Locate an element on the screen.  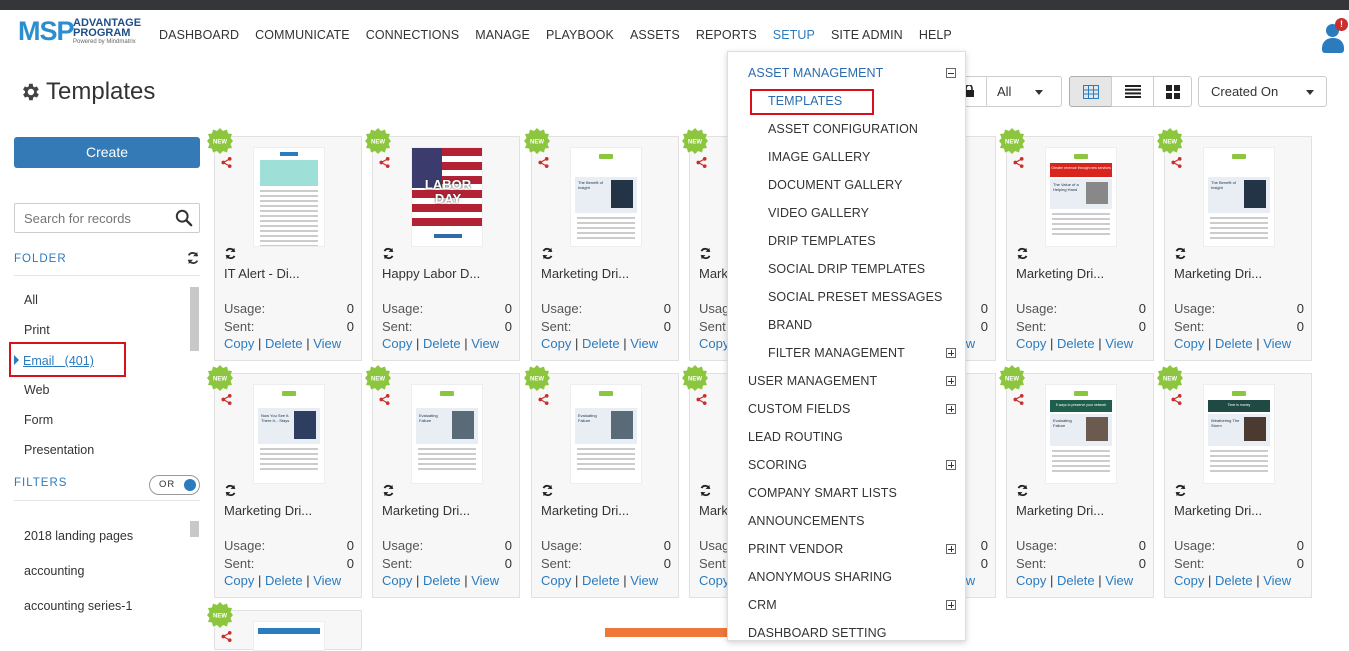
menu-item-filter-management: FILTER MANAGEMENT is located at coordinates (836, 353).